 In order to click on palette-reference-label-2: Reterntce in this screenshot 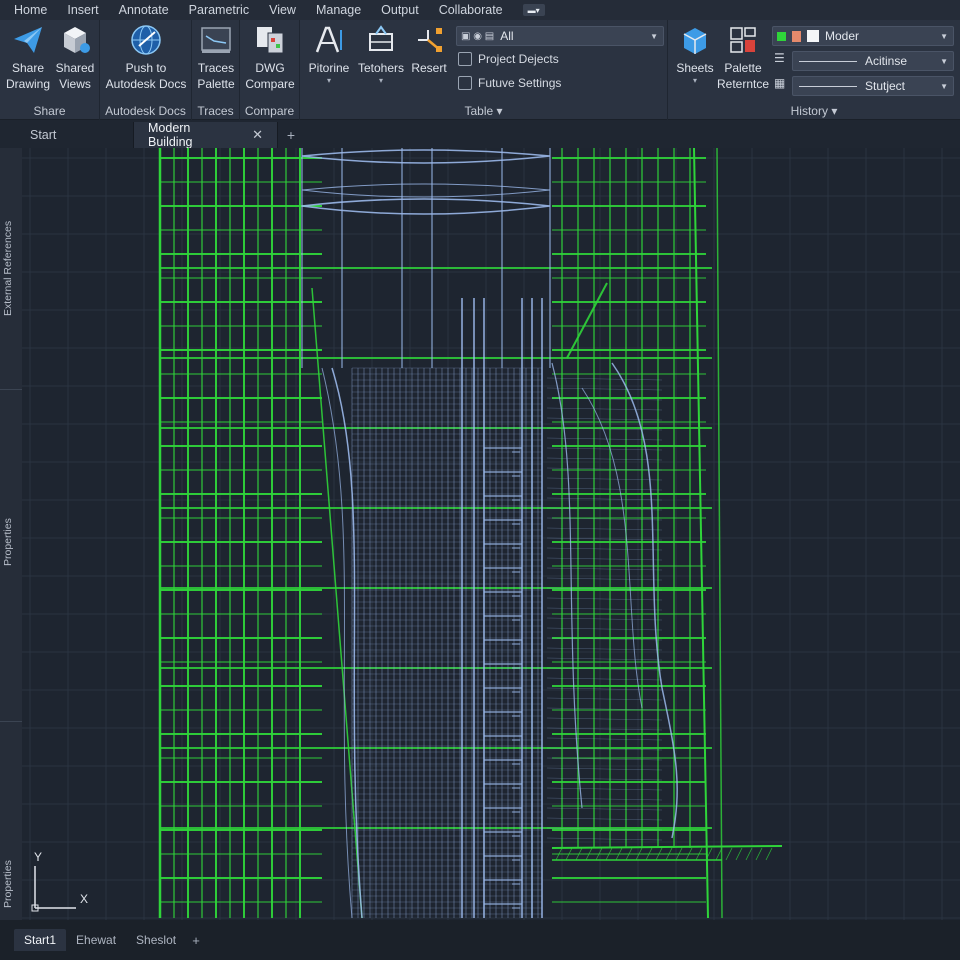, I will do `click(743, 84)`.